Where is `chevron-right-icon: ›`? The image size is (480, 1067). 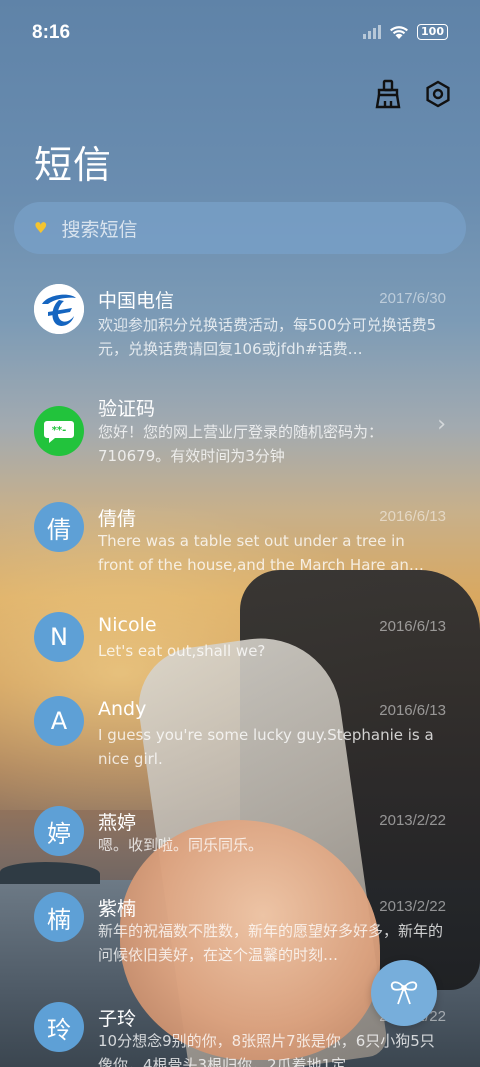 chevron-right-icon: › is located at coordinates (441, 424).